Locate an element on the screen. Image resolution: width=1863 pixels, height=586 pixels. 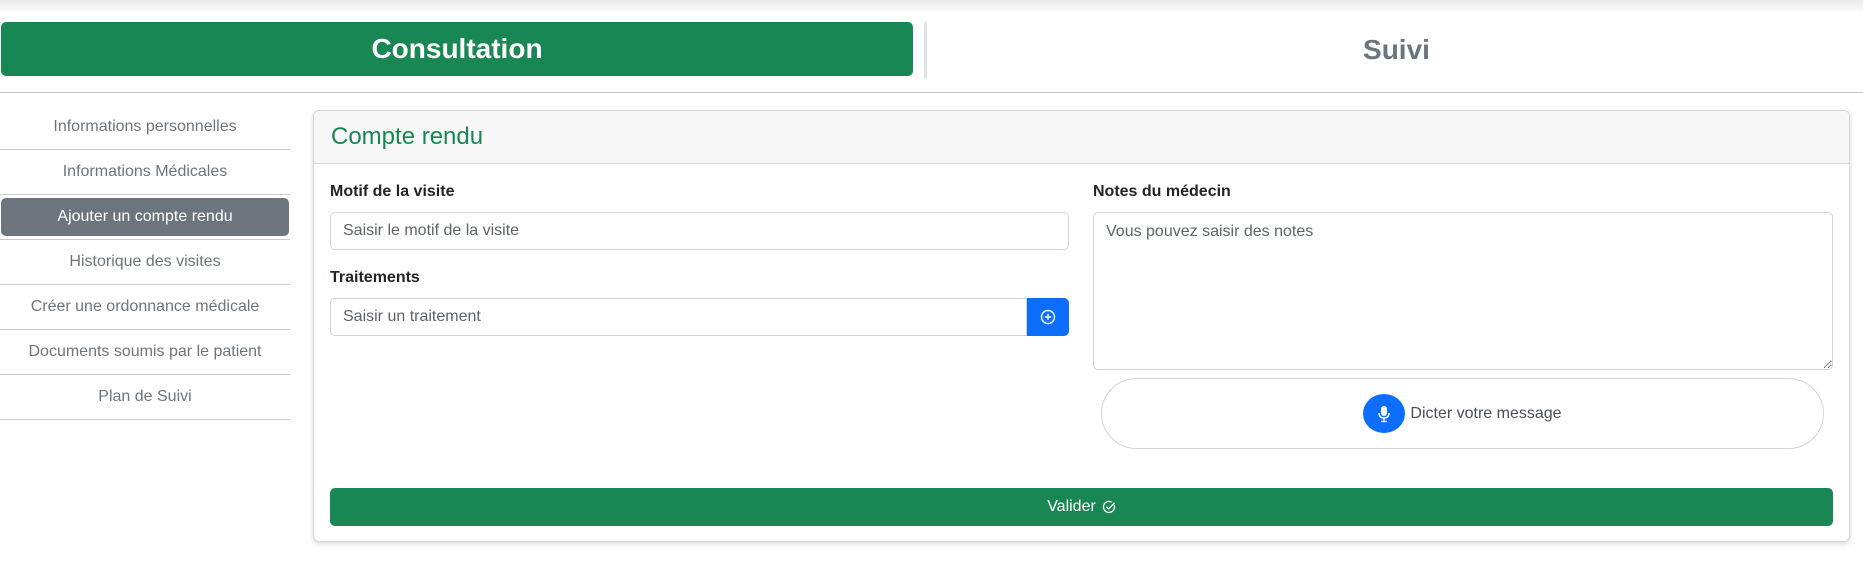
sidebar-item-label: Documents soumis par le patient is located at coordinates (145, 351).